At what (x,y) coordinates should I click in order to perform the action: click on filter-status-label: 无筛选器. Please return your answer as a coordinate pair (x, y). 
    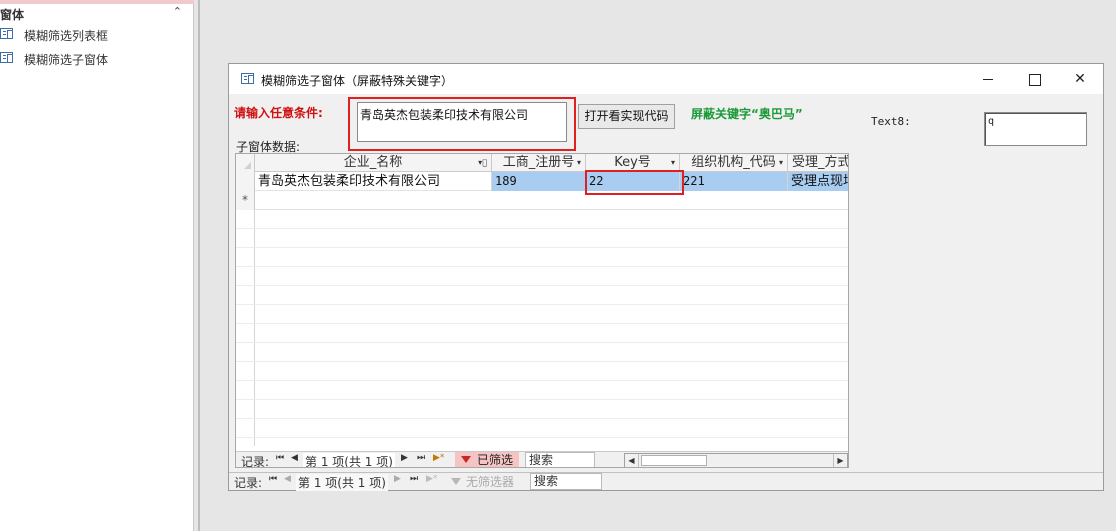
    Looking at the image, I should click on (490, 482).